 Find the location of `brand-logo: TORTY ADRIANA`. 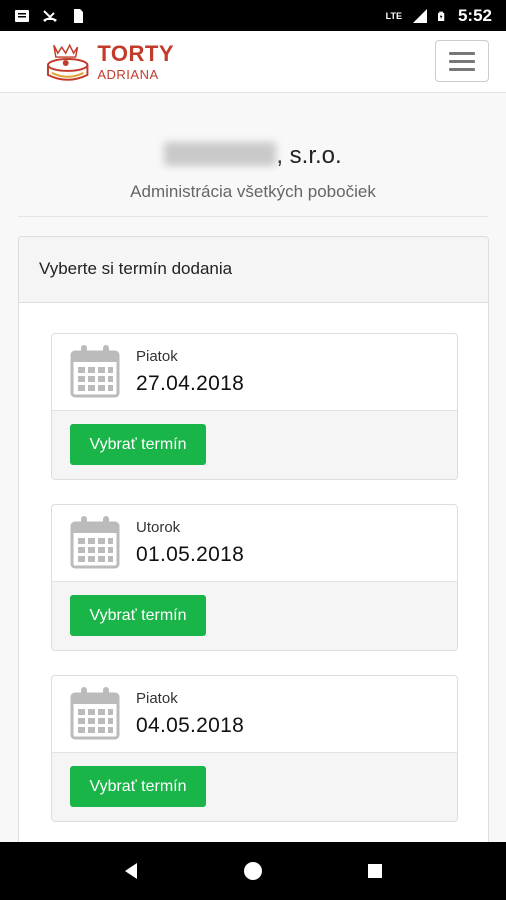

brand-logo: TORTY ADRIANA is located at coordinates (109, 62).